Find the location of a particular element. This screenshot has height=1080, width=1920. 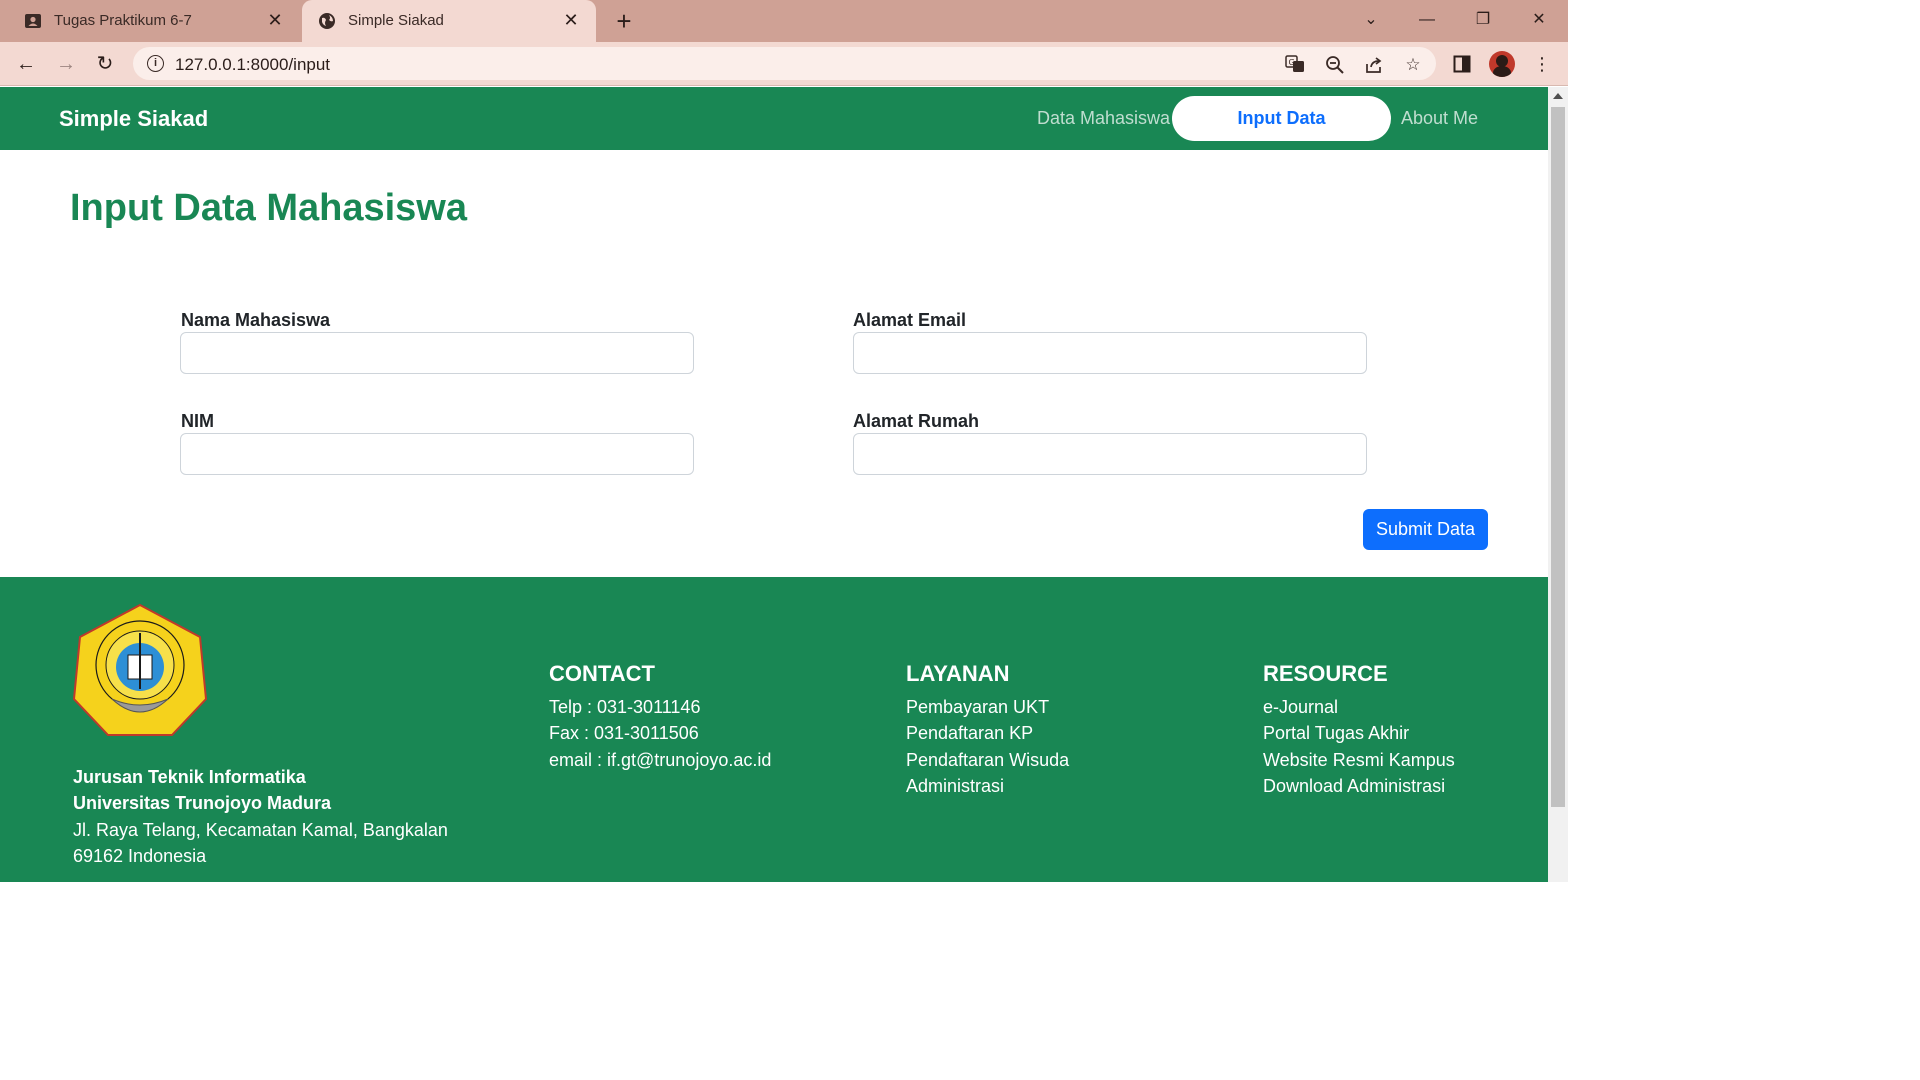

scrollbar-thumb is located at coordinates (1558, 457).